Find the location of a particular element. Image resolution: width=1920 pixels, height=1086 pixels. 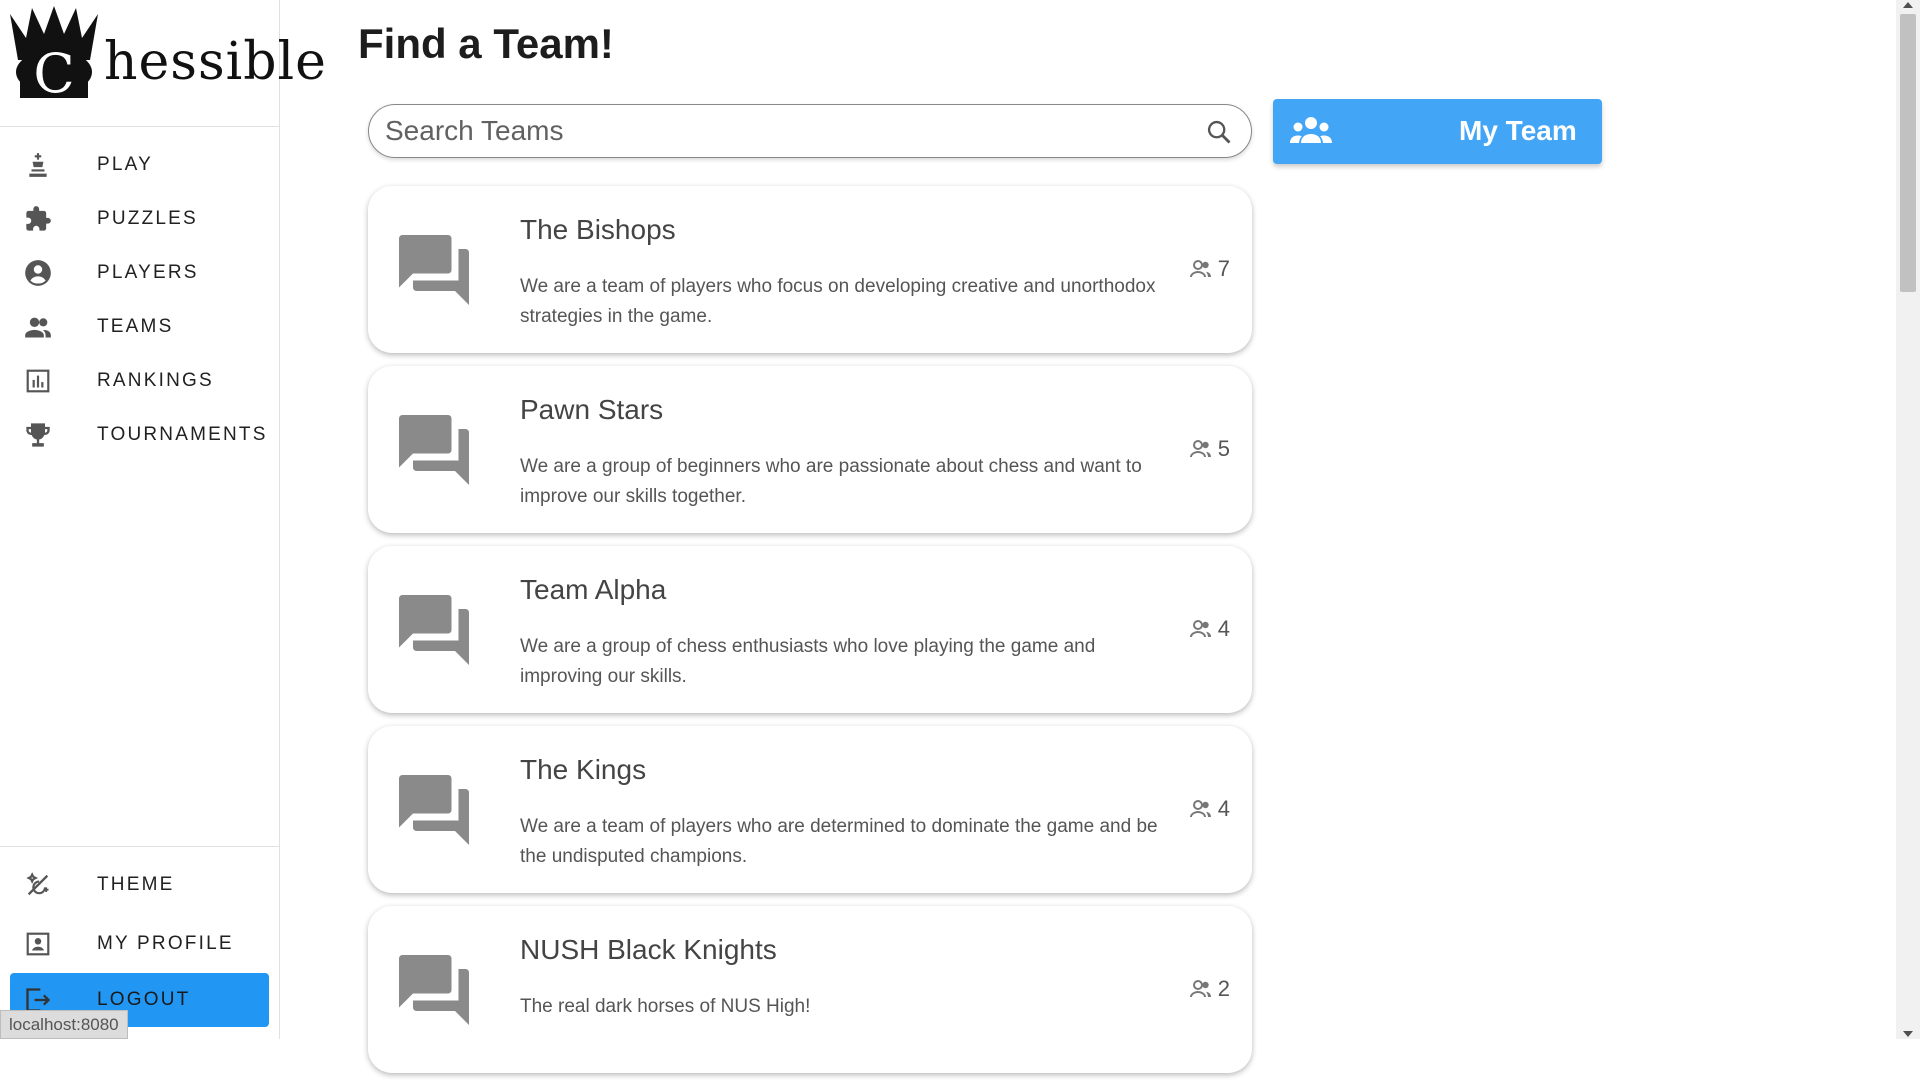

member-count-value: 7 is located at coordinates (1223, 268).